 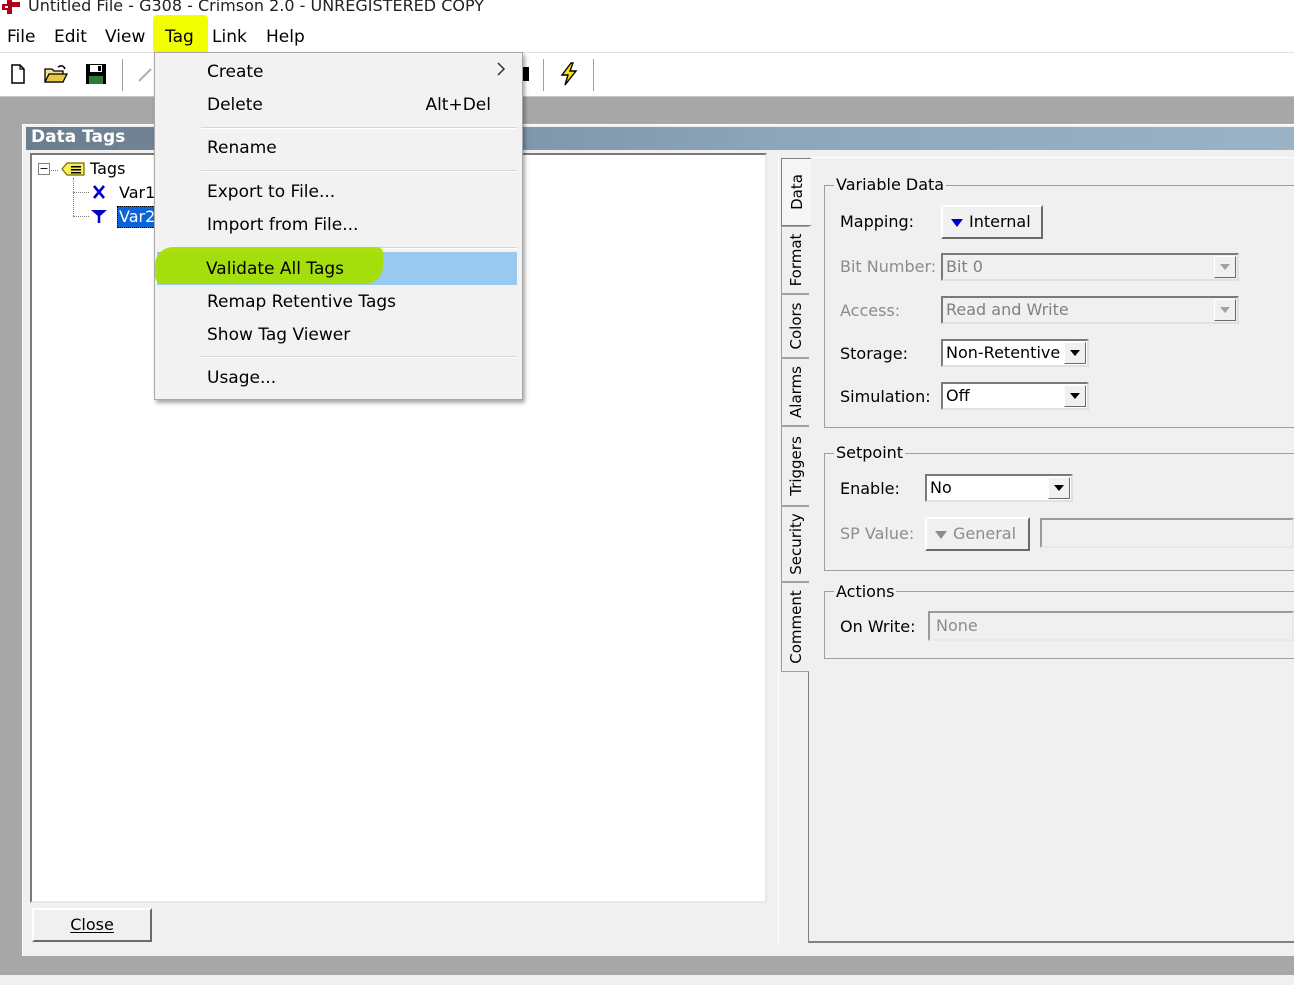 What do you see at coordinates (1059, 512) in the screenshot?
I see `setpoint-group` at bounding box center [1059, 512].